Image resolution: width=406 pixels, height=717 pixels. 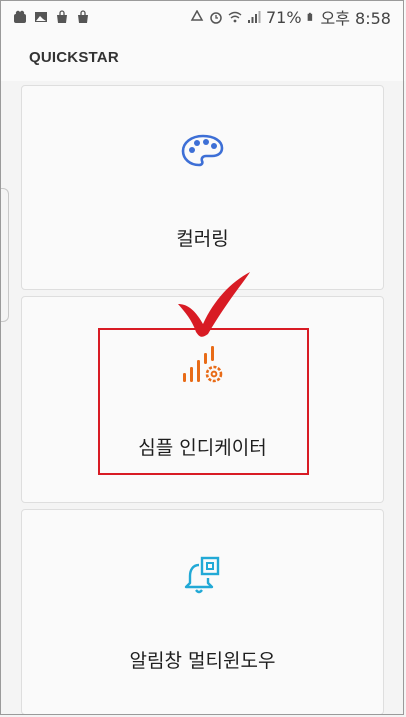 What do you see at coordinates (202, 150) in the screenshot?
I see `palette-icon` at bounding box center [202, 150].